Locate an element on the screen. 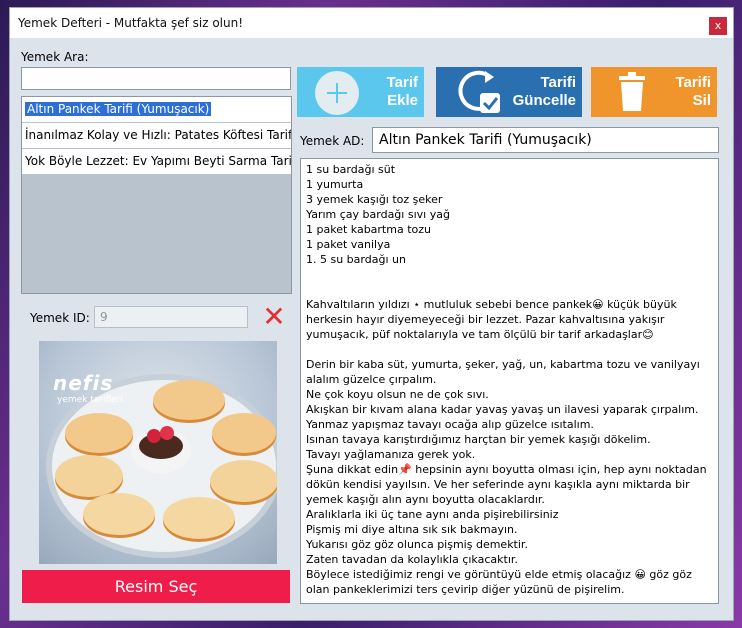 Image resolution: width=742 pixels, height=628 pixels. label-line: Tarif is located at coordinates (402, 82).